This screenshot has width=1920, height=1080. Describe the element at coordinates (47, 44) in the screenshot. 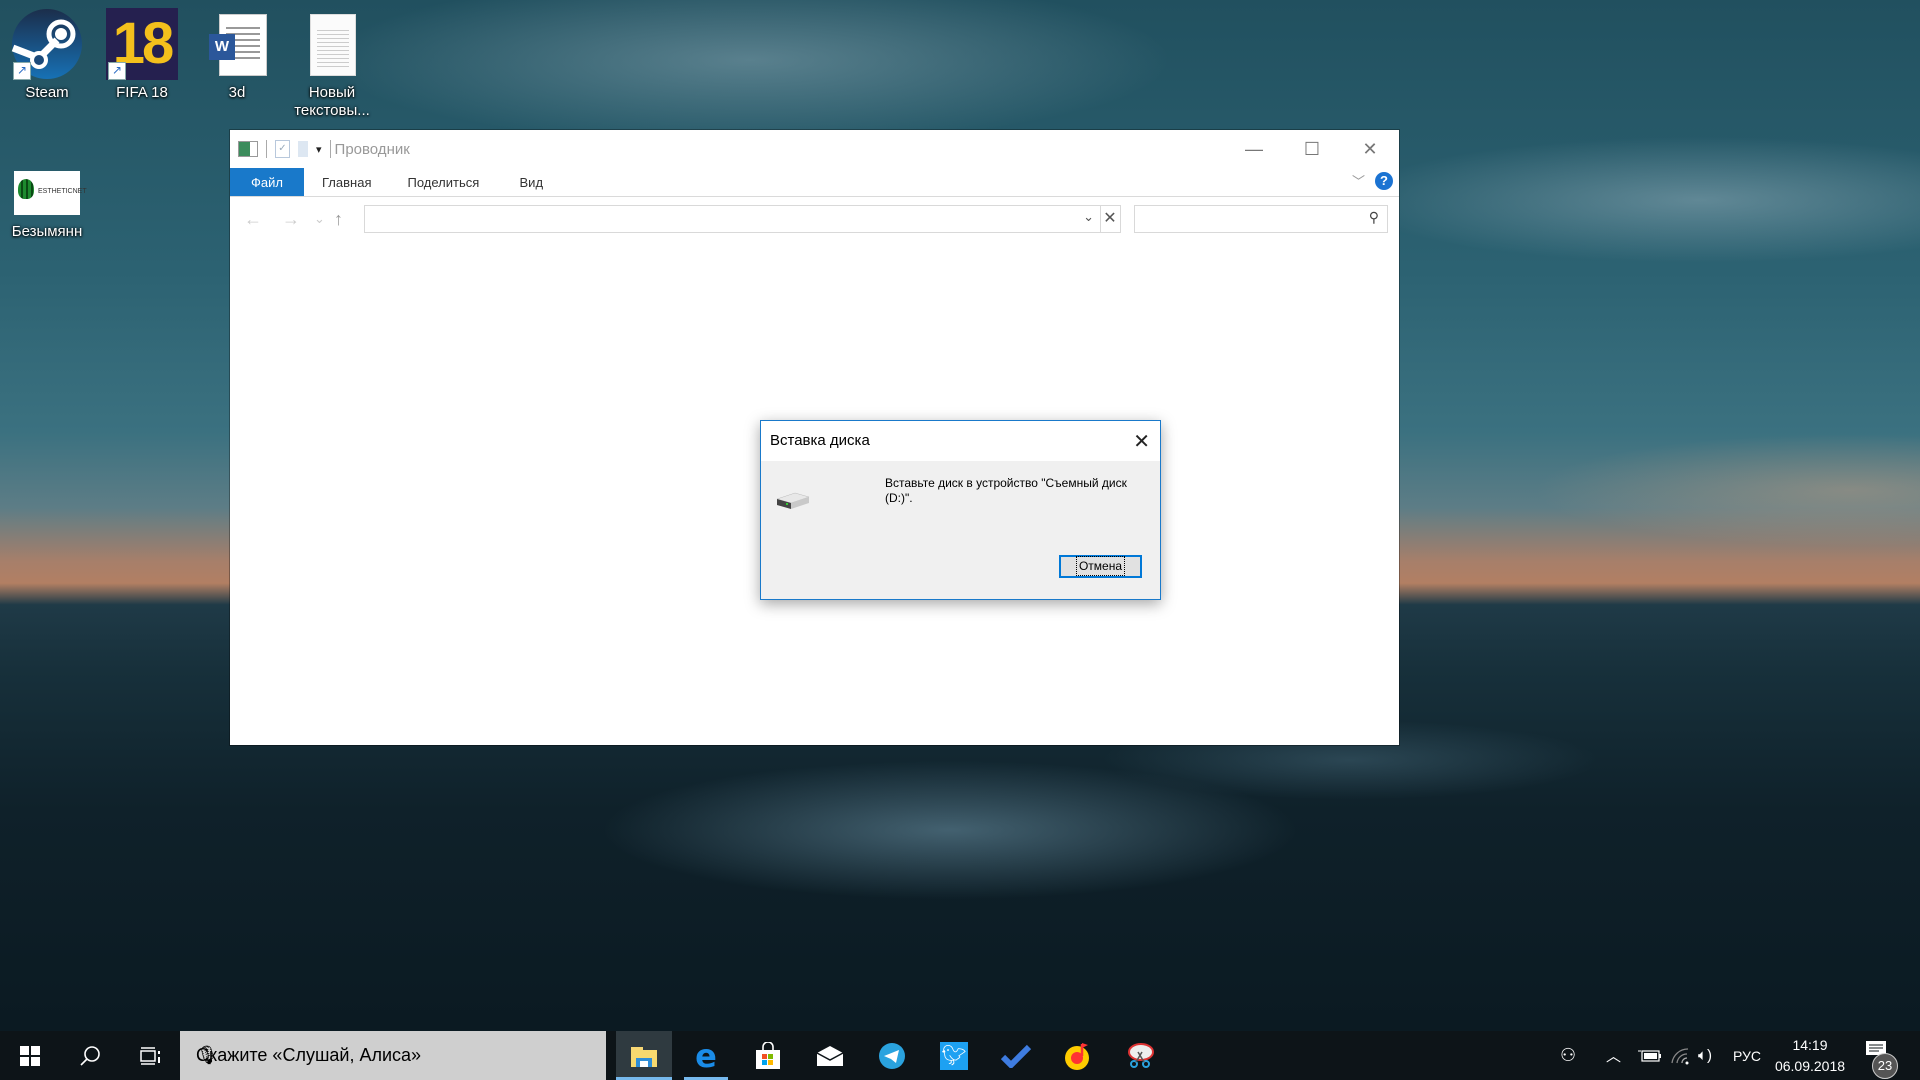

I see `steam-icon: ↗` at that location.